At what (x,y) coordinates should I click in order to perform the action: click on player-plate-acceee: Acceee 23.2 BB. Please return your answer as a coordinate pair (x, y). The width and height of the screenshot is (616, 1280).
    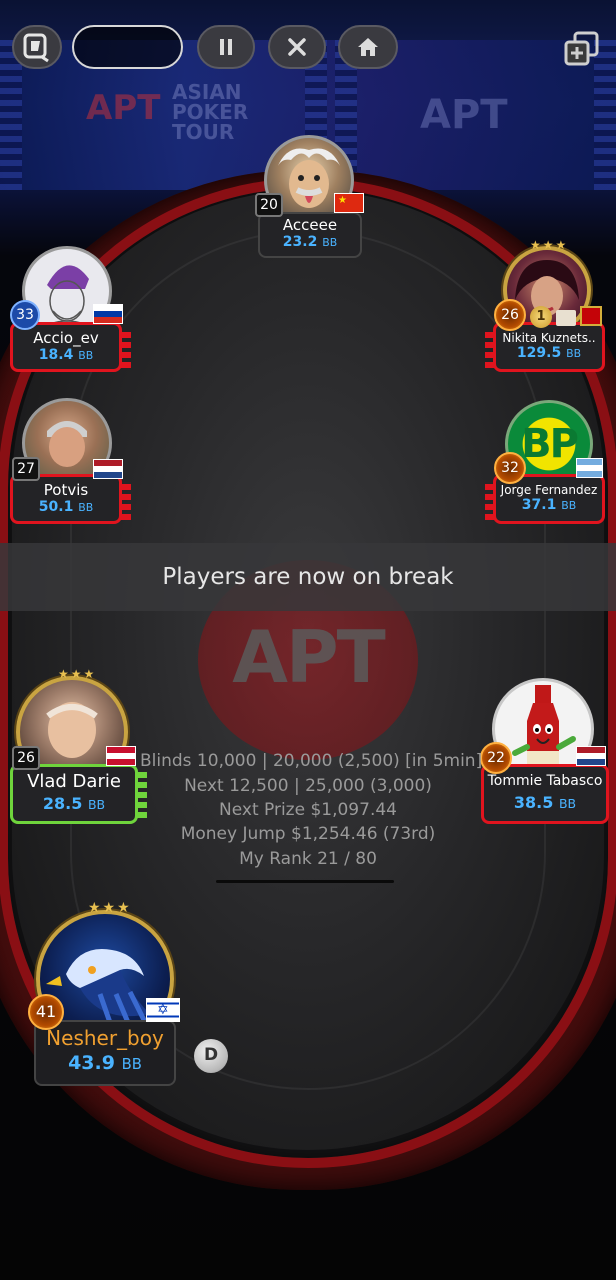
    Looking at the image, I should click on (310, 235).